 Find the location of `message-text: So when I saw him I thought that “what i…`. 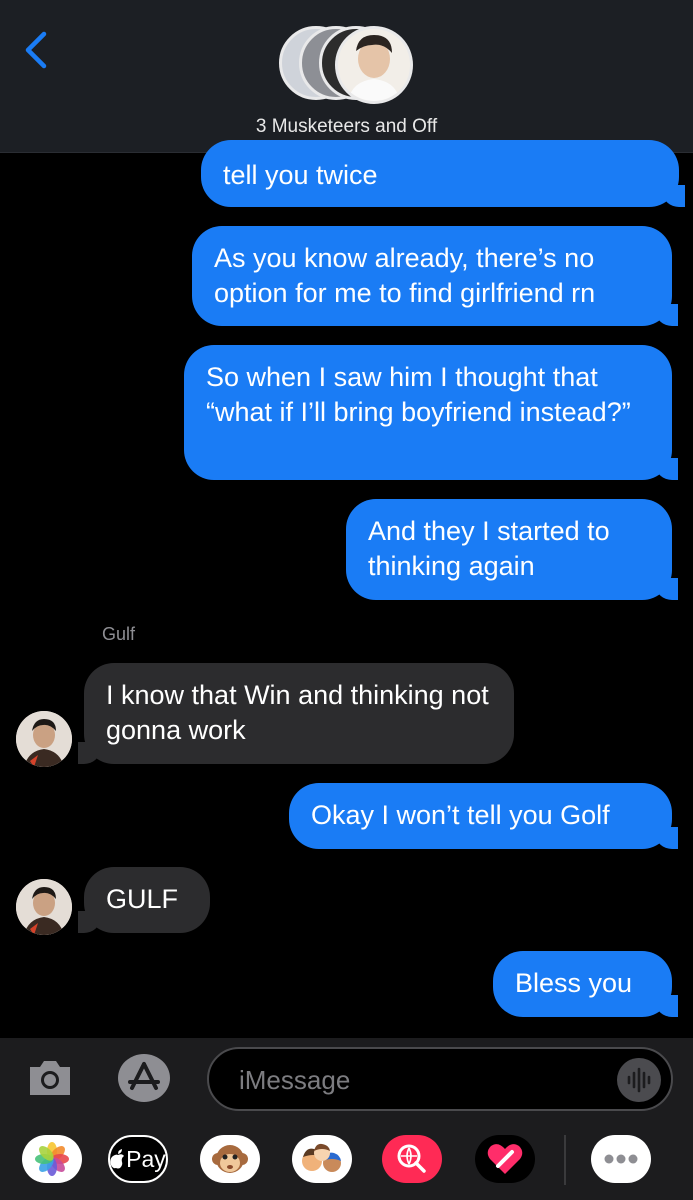

message-text: So when I saw him I thought that “what i… is located at coordinates (418, 394).